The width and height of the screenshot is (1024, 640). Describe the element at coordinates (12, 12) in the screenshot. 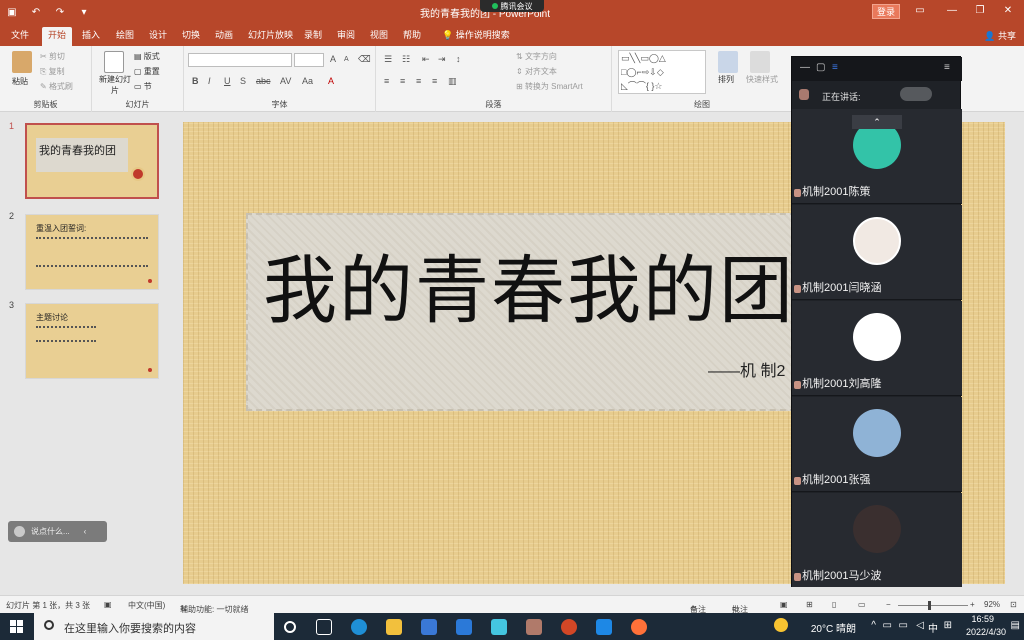

I see `save-icon: ▣` at that location.